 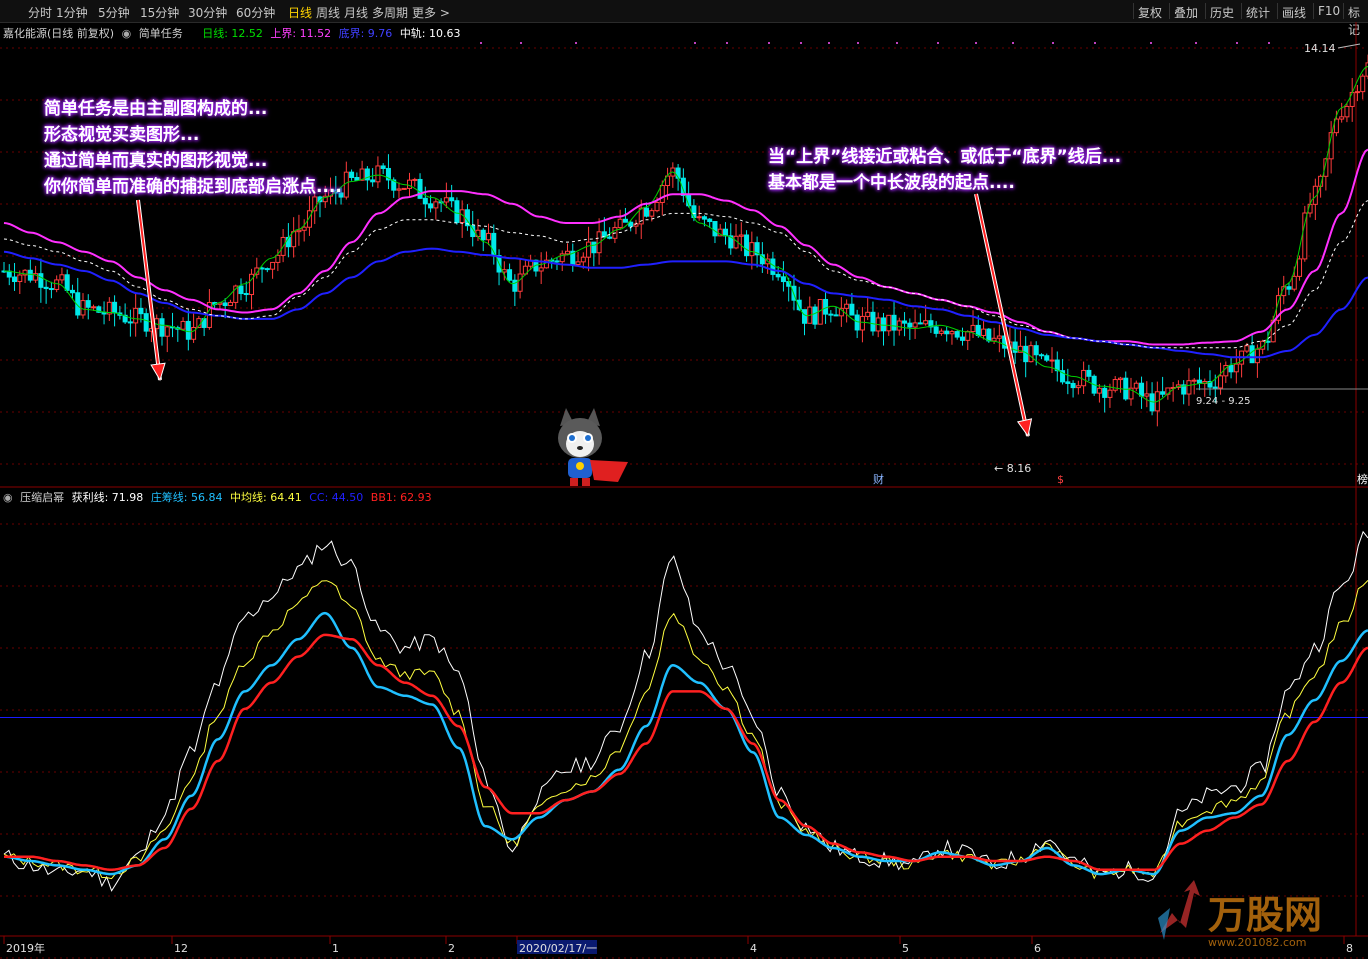 I want to click on finance-marker: 财, so click(x=878, y=479).